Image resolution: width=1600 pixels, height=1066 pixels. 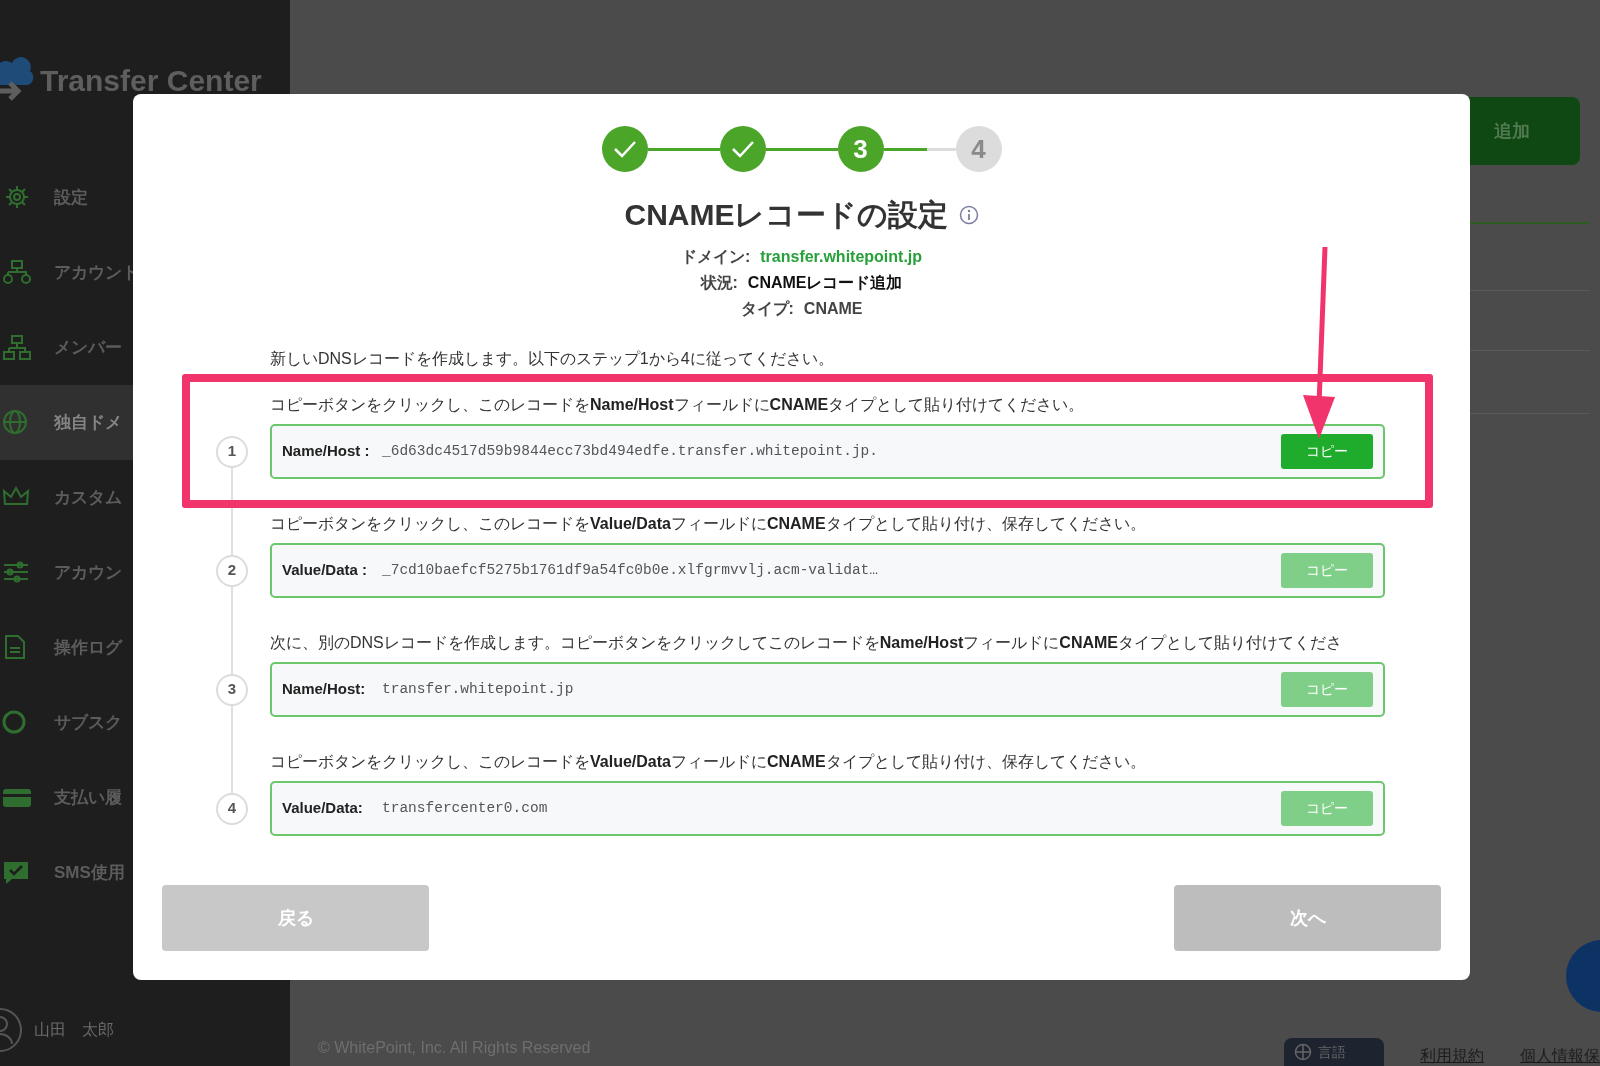 What do you see at coordinates (630, 451) in the screenshot?
I see `field-value: _6d63dc4517d59b9844ecc73bd494edfe.transfer.whitepoint.jp.` at bounding box center [630, 451].